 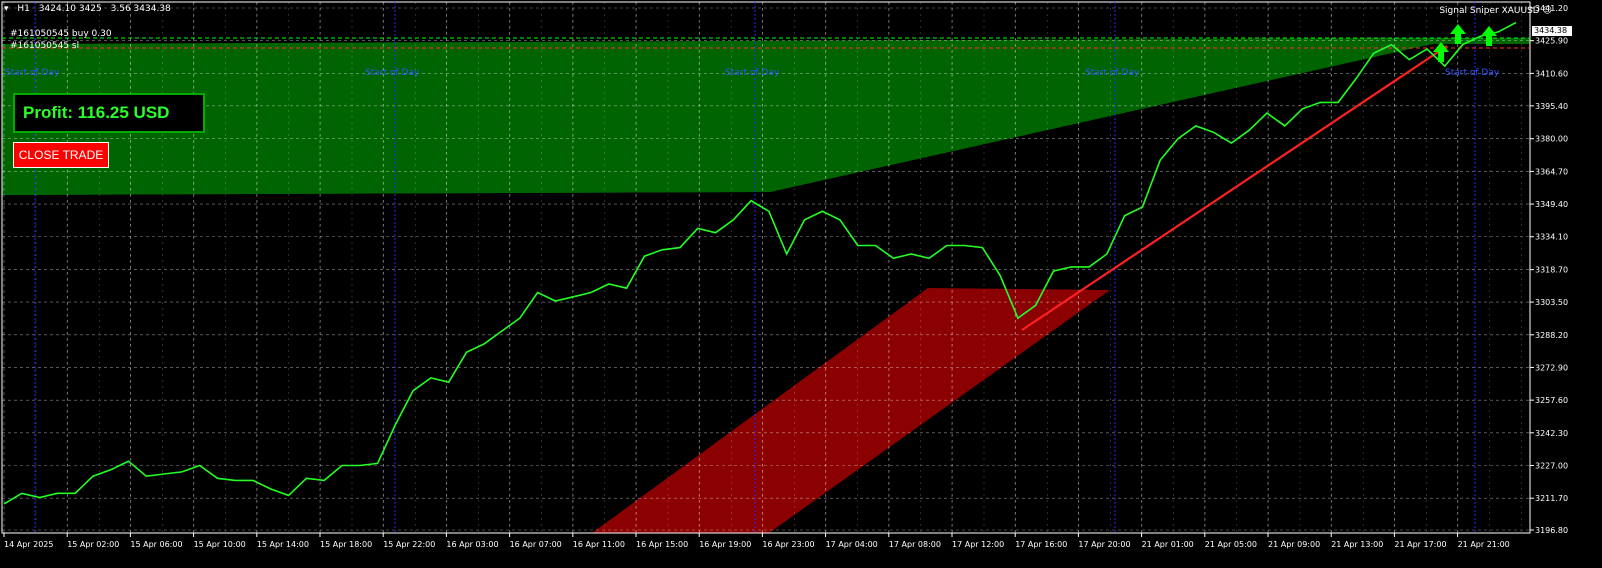 What do you see at coordinates (1489, 11) in the screenshot?
I see `indicator-name-text: Signal Sniper XAUUSD` at bounding box center [1489, 11].